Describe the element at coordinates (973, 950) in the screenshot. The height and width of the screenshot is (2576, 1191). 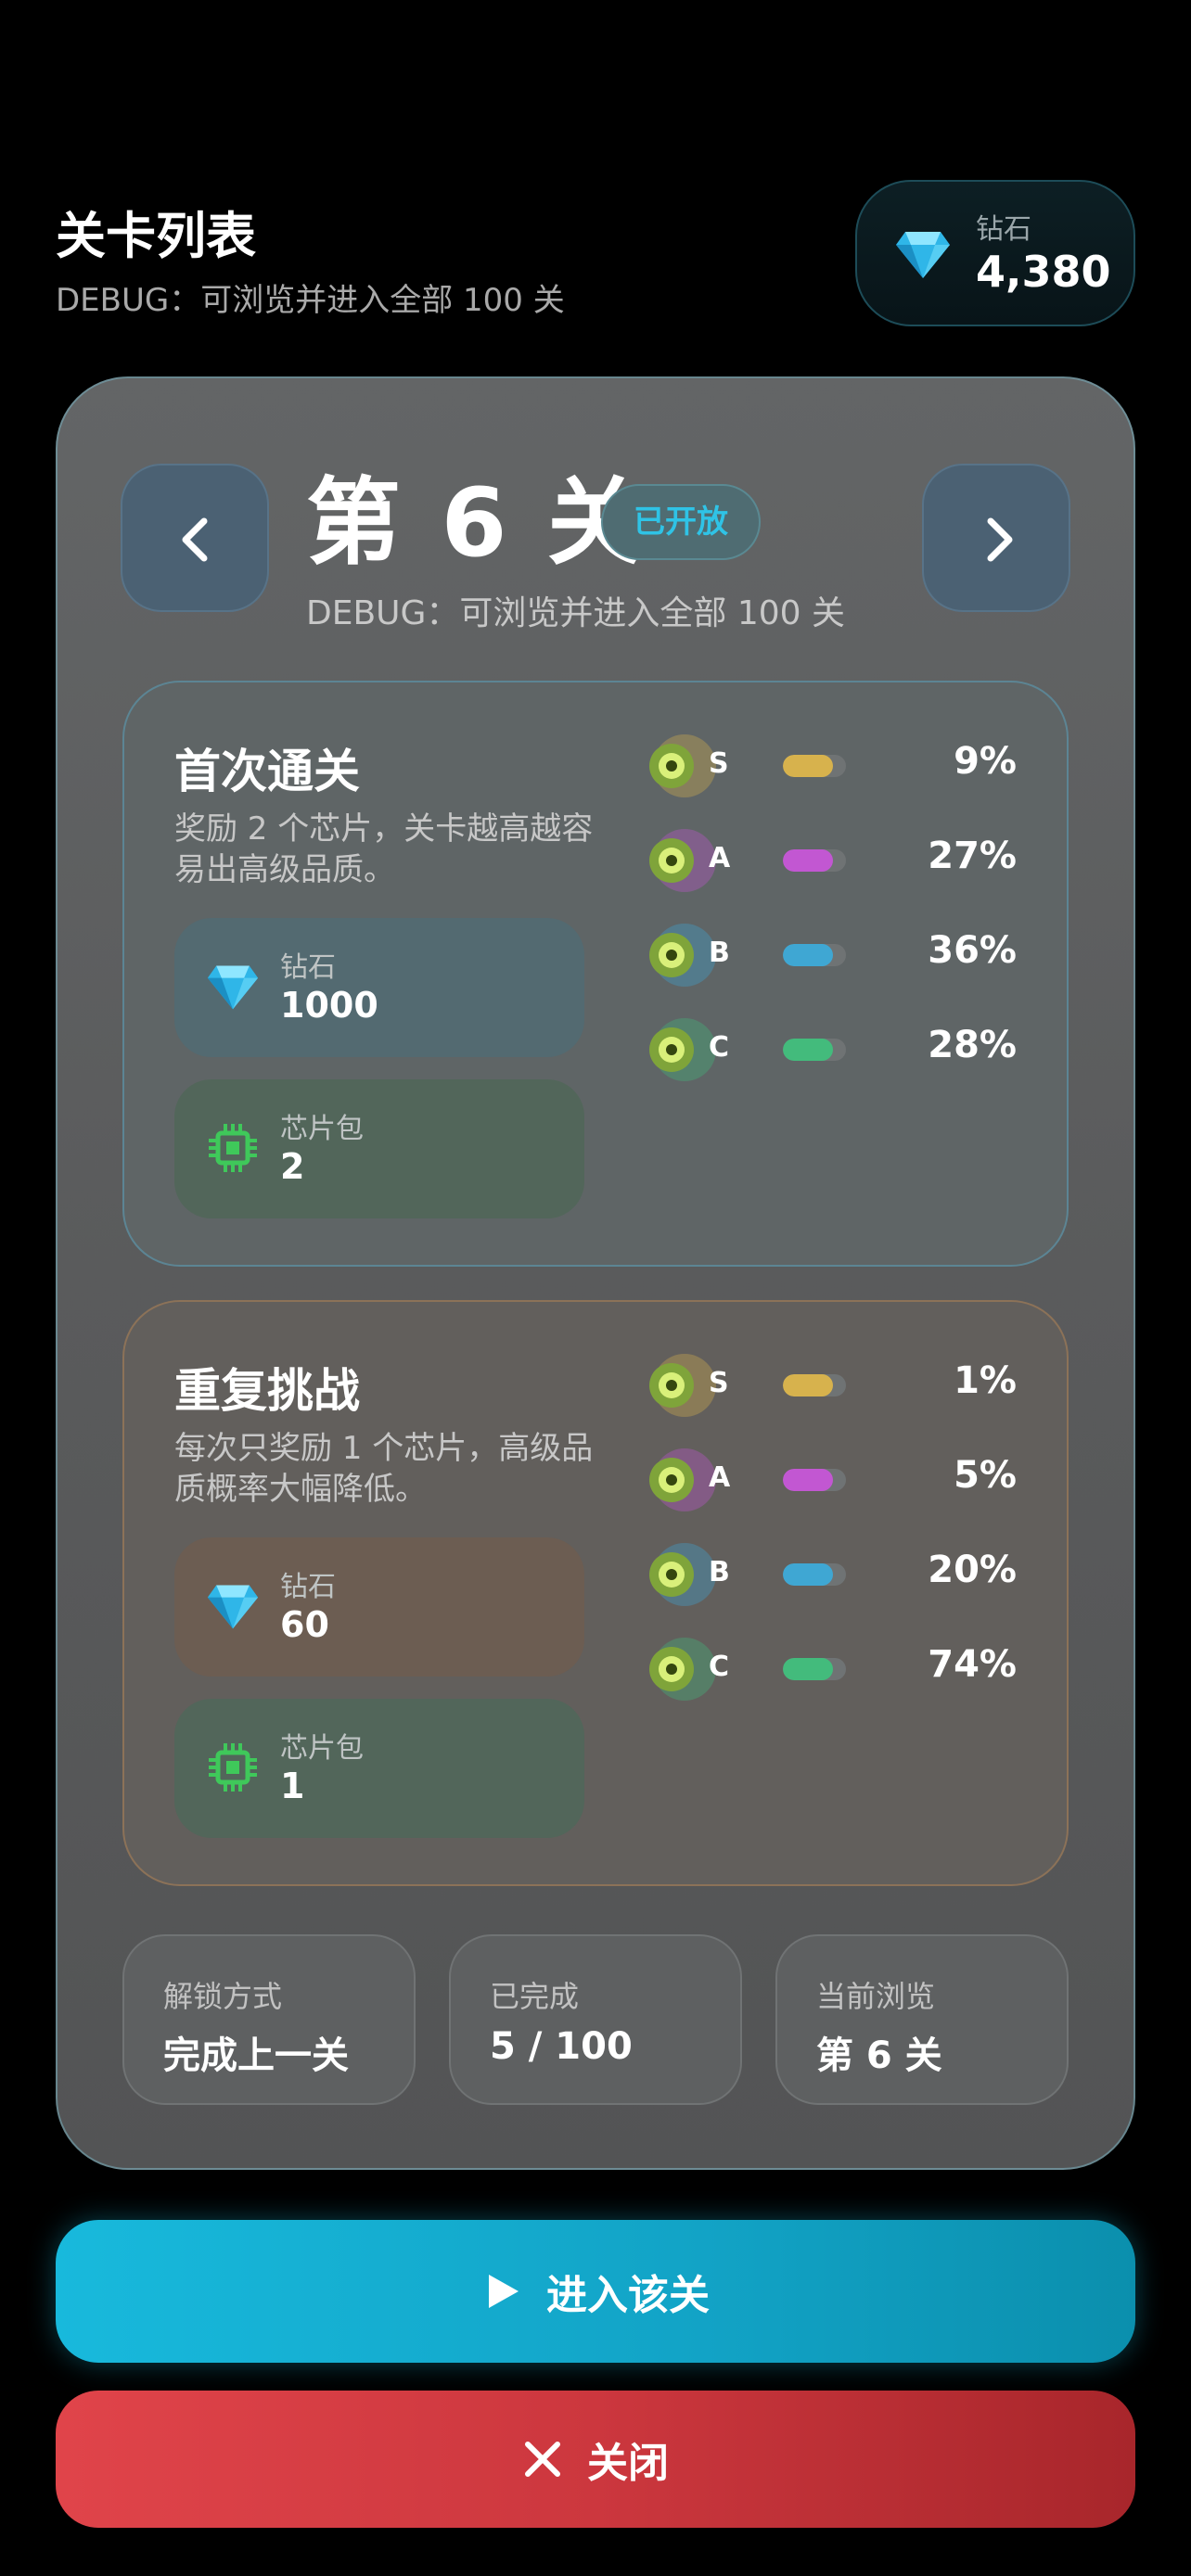
I see `grade-percent: 36%` at that location.